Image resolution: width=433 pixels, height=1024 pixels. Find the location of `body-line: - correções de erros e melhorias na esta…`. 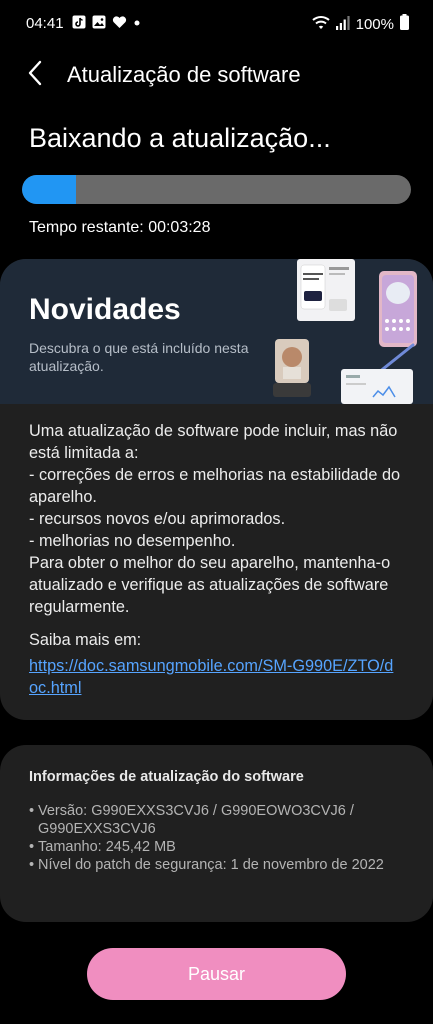

body-line: - correções de erros e melhorias na esta… is located at coordinates (215, 486).